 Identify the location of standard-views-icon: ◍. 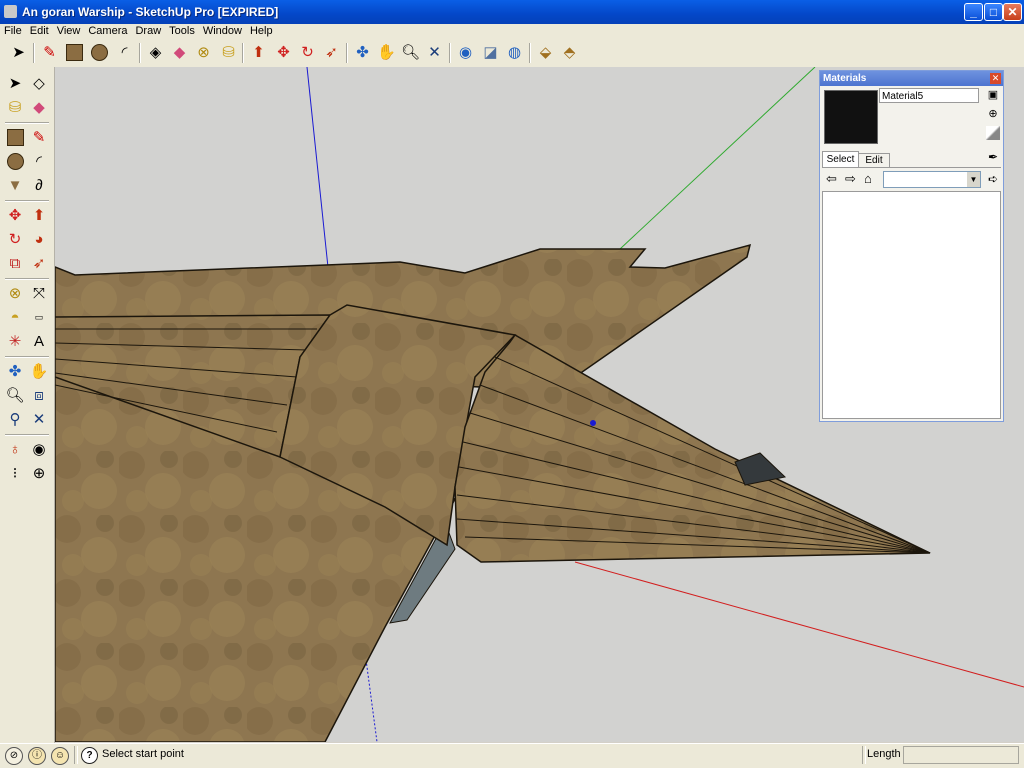
(514, 52).